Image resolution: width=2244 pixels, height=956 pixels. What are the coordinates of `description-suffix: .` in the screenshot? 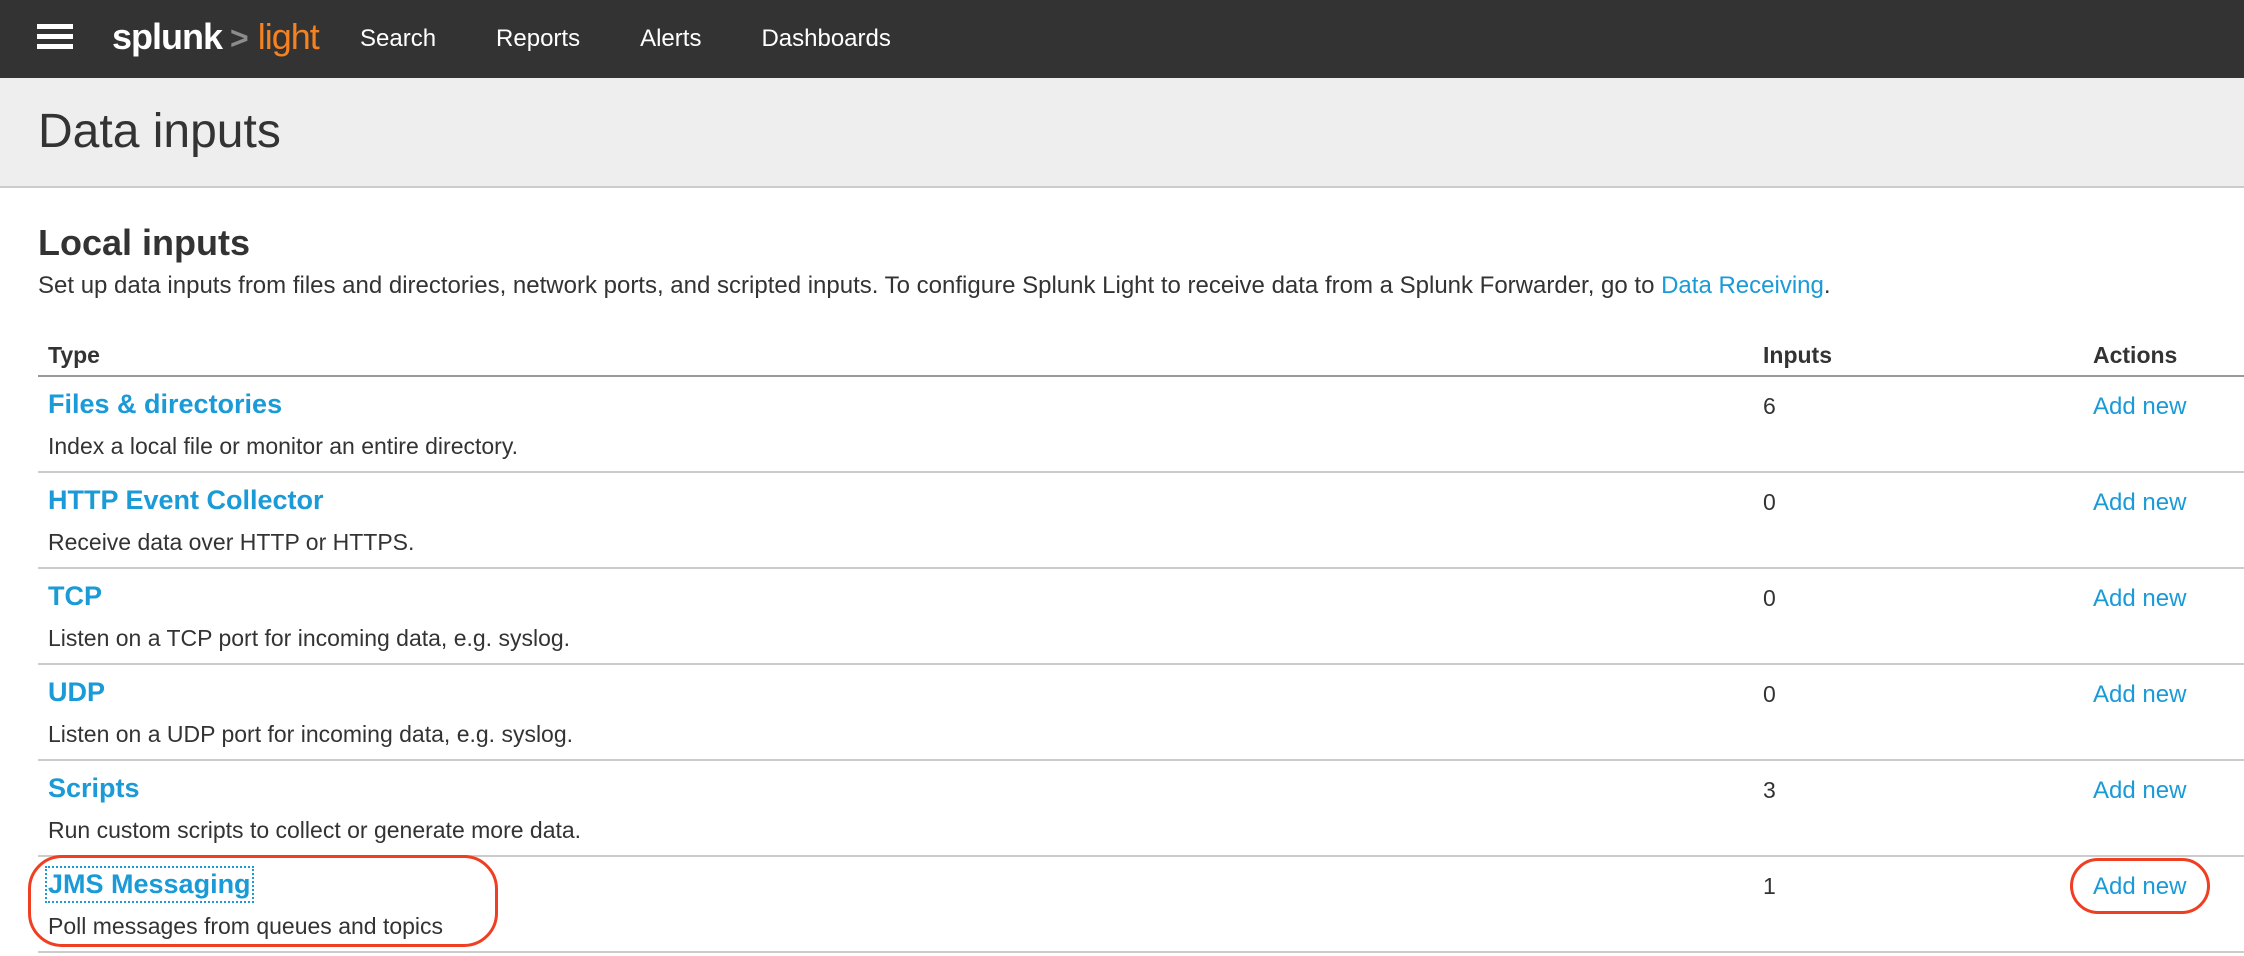 It's located at (1827, 285).